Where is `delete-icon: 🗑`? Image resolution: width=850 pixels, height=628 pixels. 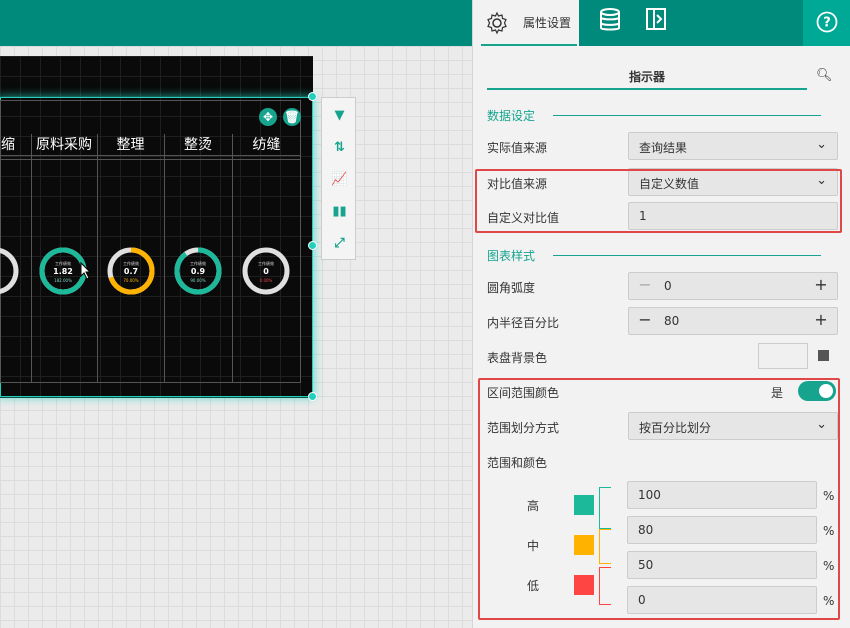 delete-icon: 🗑 is located at coordinates (292, 117).